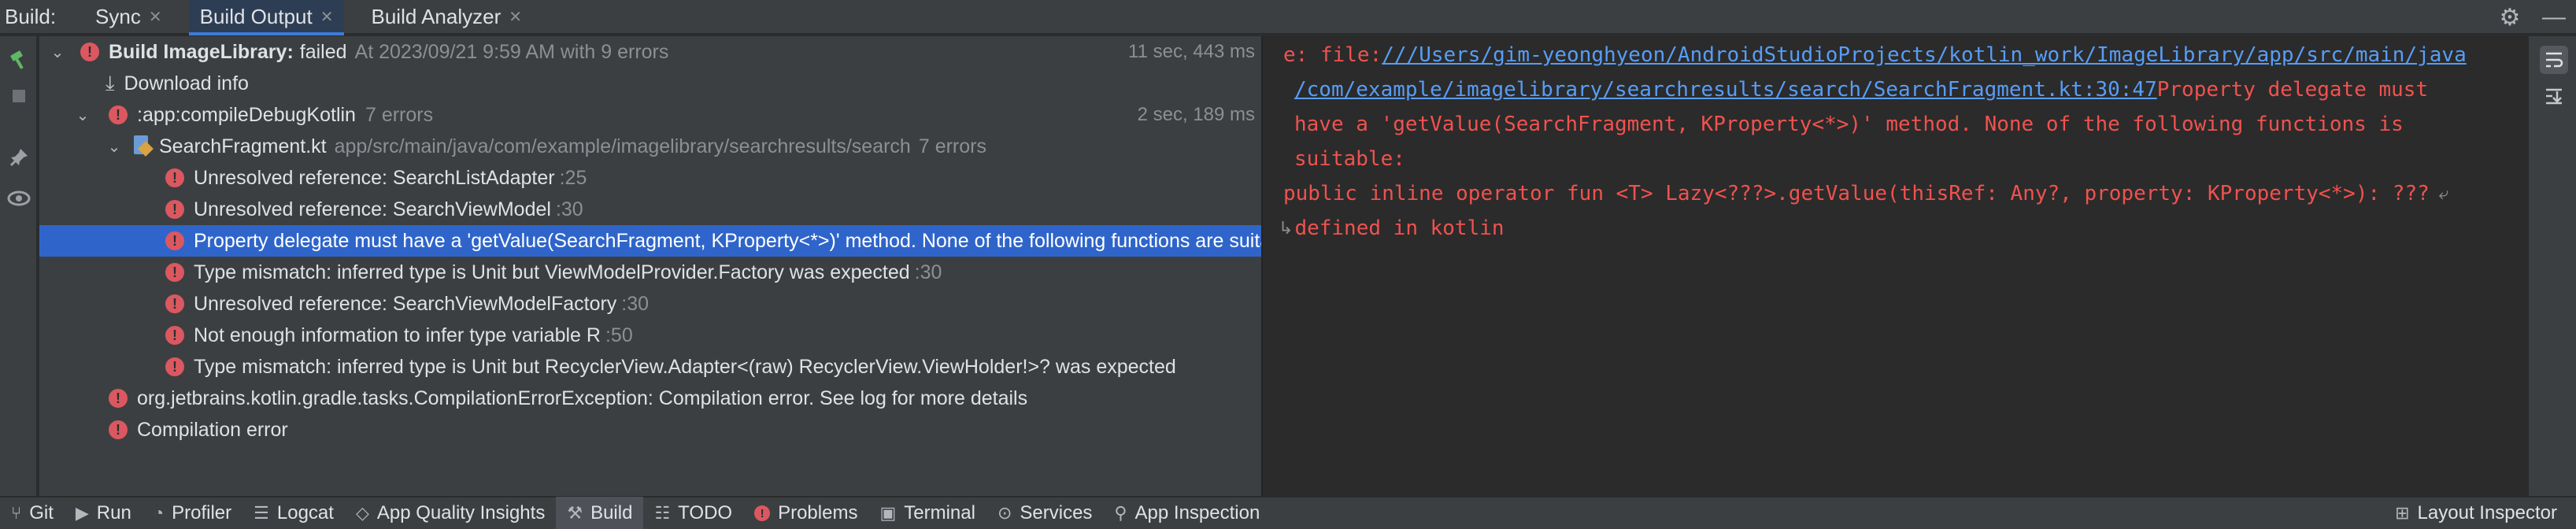 This screenshot has height=529, width=2576. Describe the element at coordinates (1197, 512) in the screenshot. I see `toolbar-app-inspection-label: App Inspection` at that location.